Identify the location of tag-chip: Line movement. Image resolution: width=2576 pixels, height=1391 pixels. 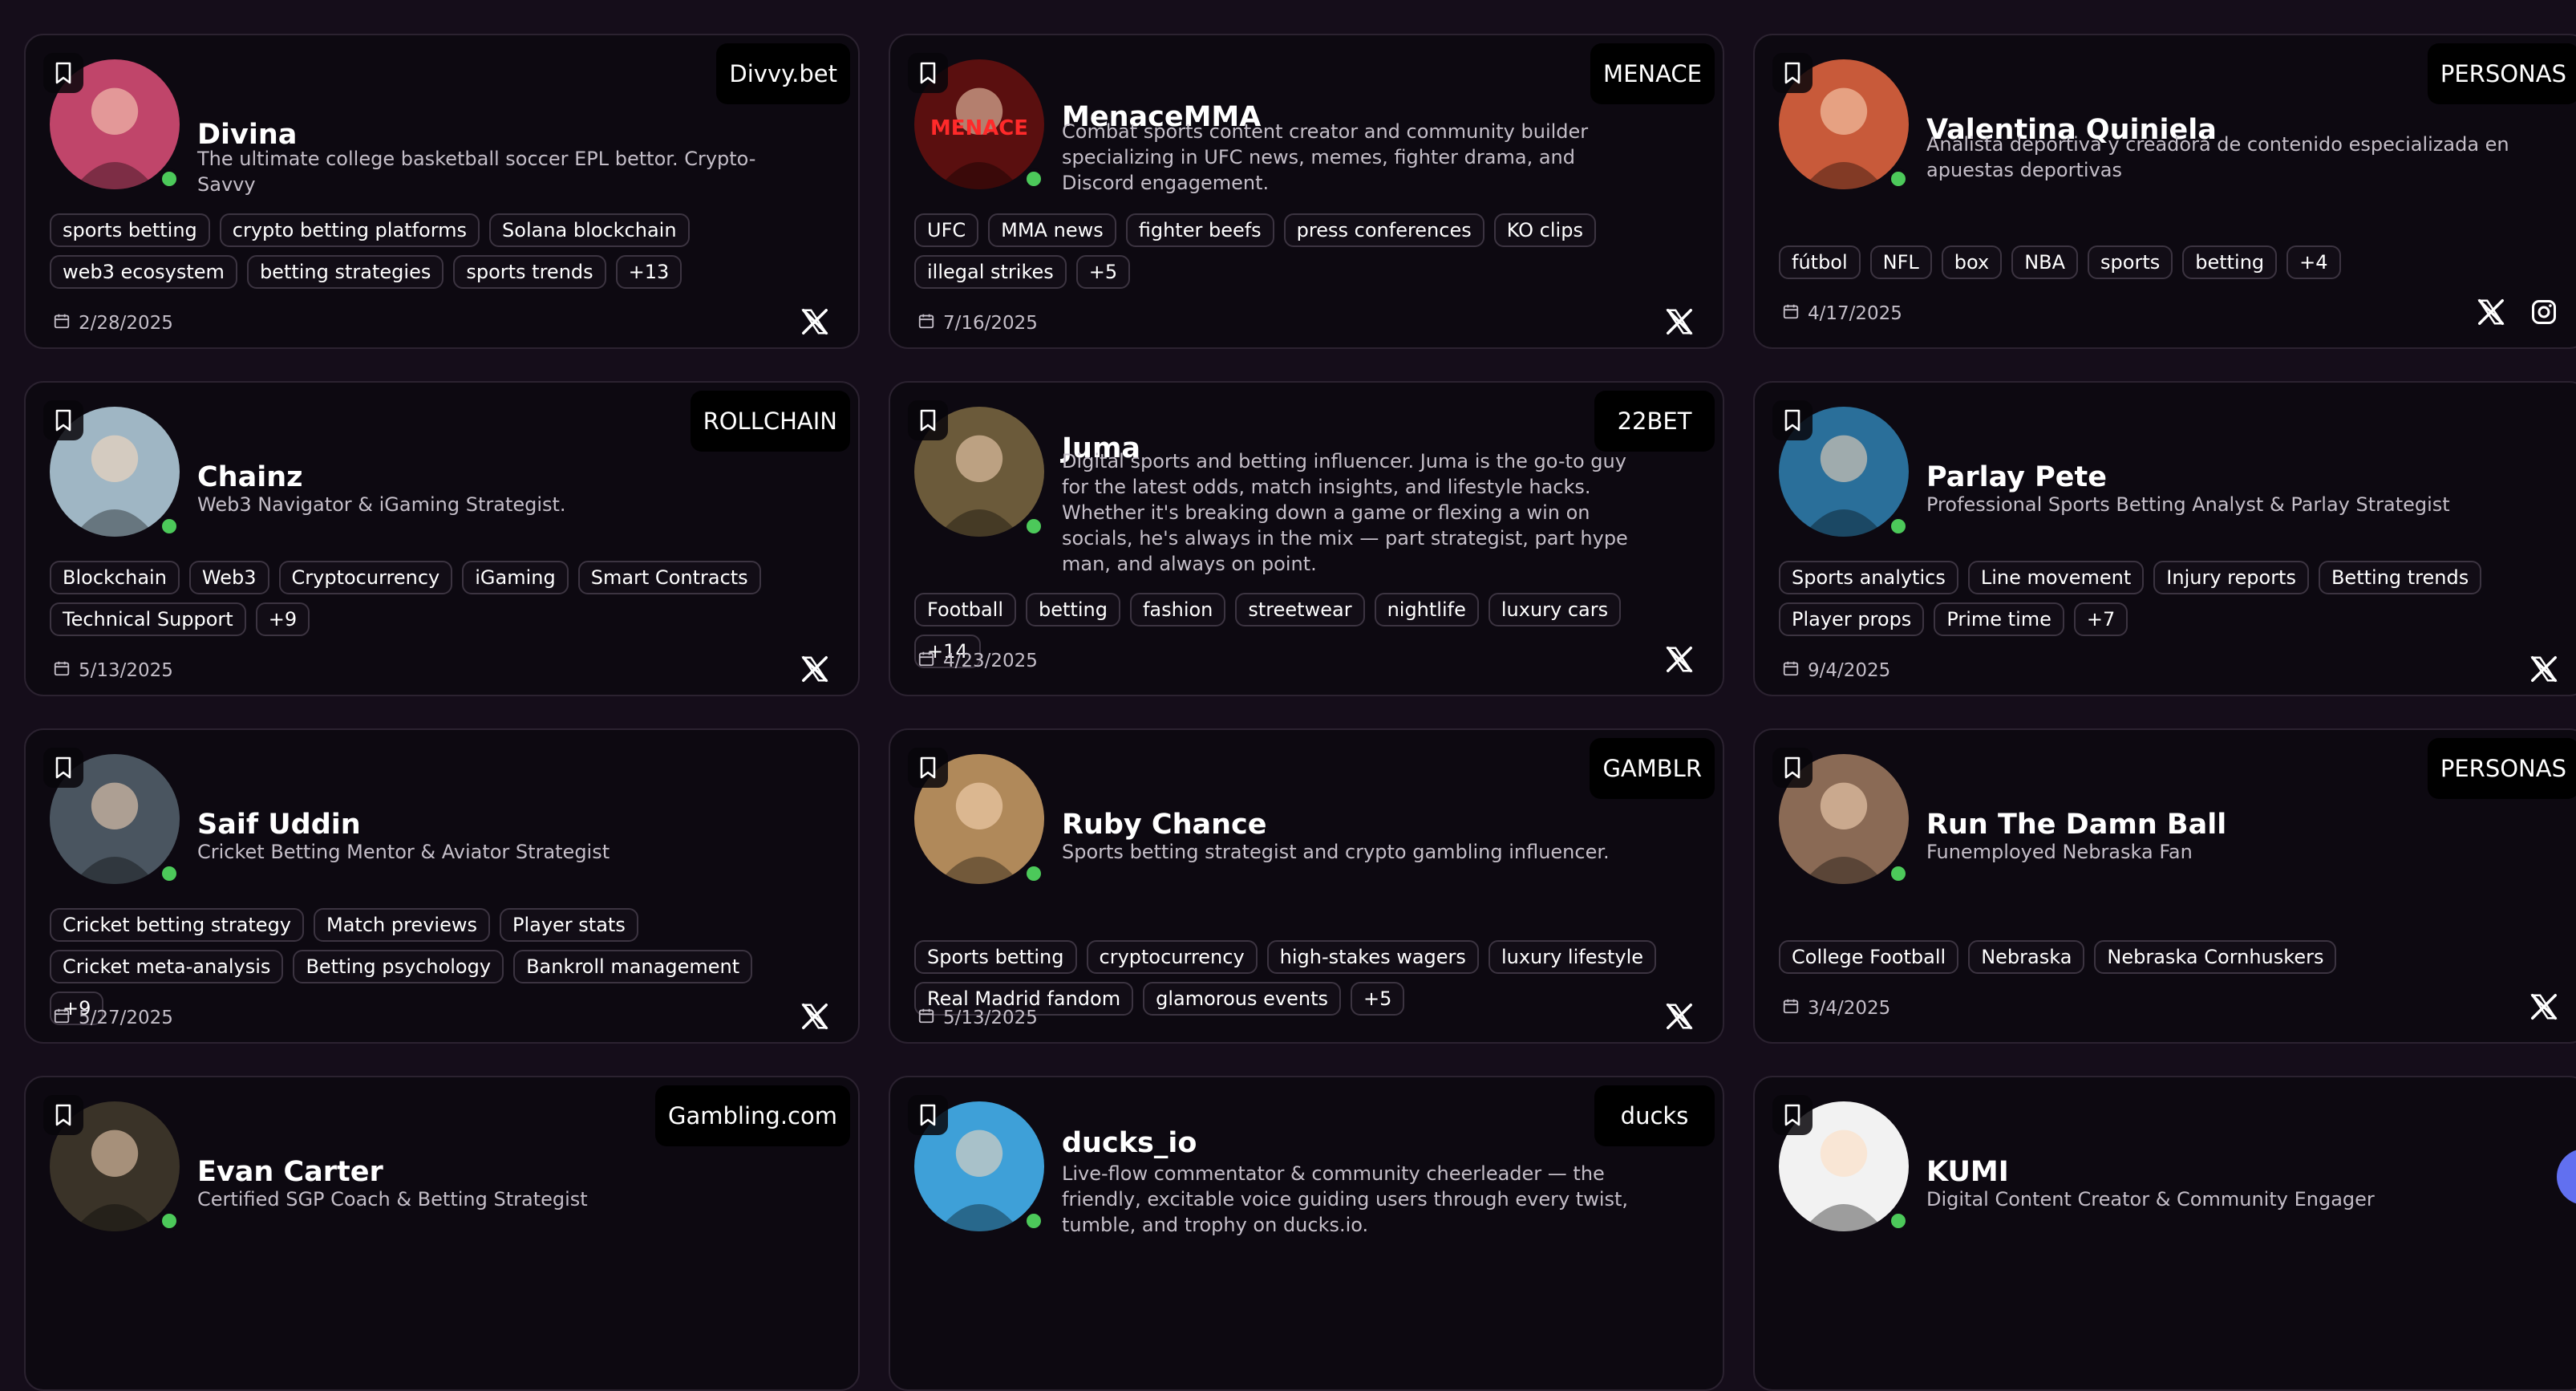
(2056, 577).